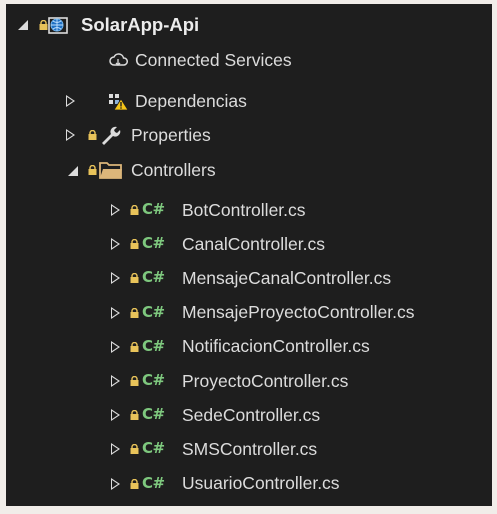 This screenshot has width=497, height=514. What do you see at coordinates (119, 102) in the screenshot?
I see `dependencies-warning-icon` at bounding box center [119, 102].